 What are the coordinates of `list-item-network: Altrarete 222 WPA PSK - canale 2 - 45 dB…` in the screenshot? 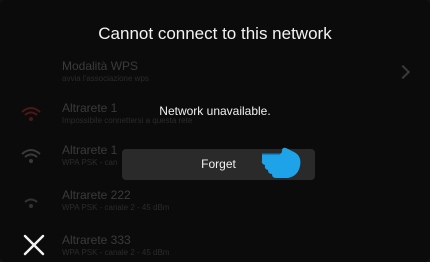 It's located at (215, 207).